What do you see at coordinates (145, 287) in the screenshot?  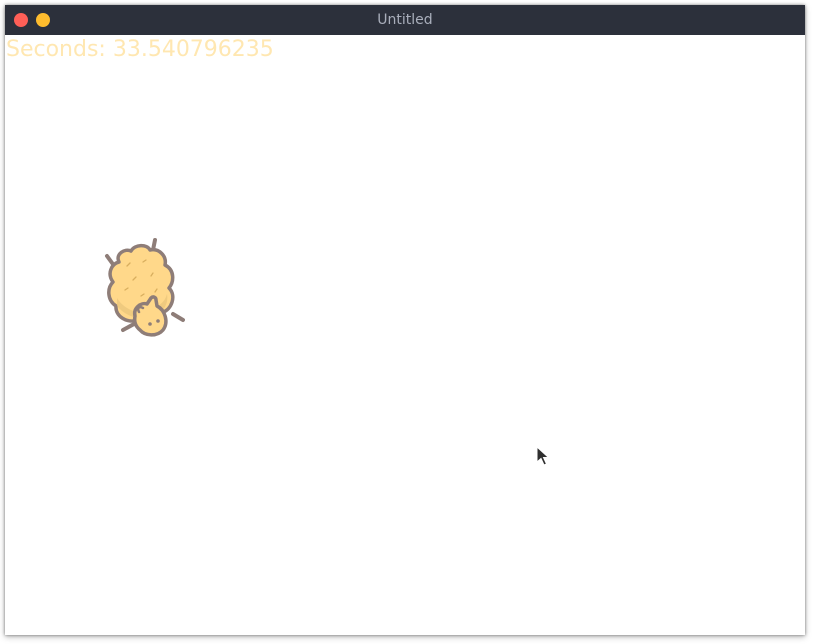 I see `sheep-sprite-icon` at bounding box center [145, 287].